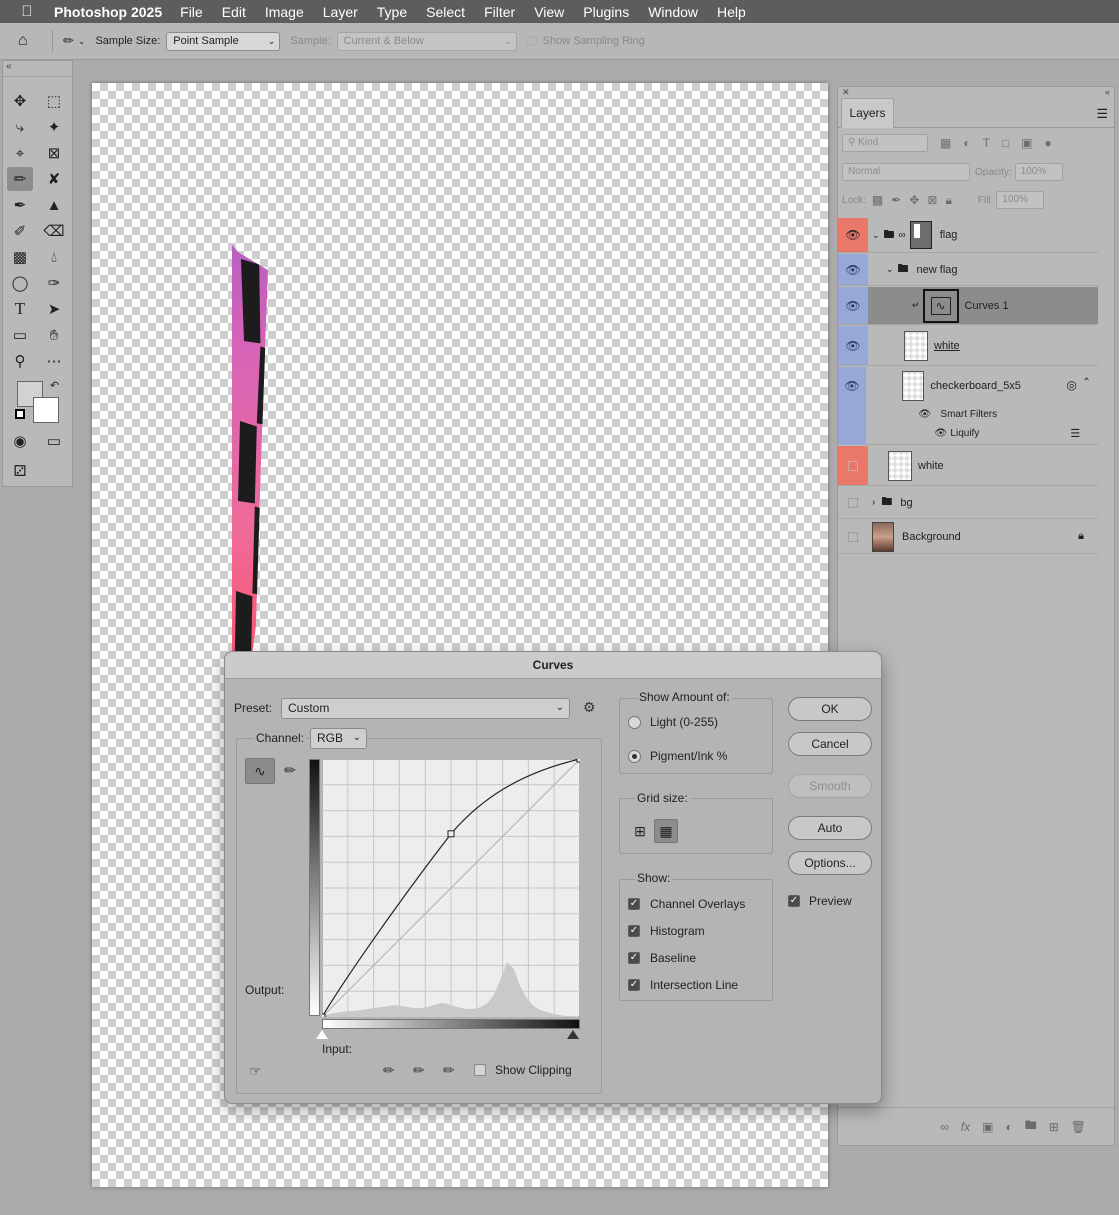  I want to click on lock-all-icon: 🔒︎, so click(948, 200).